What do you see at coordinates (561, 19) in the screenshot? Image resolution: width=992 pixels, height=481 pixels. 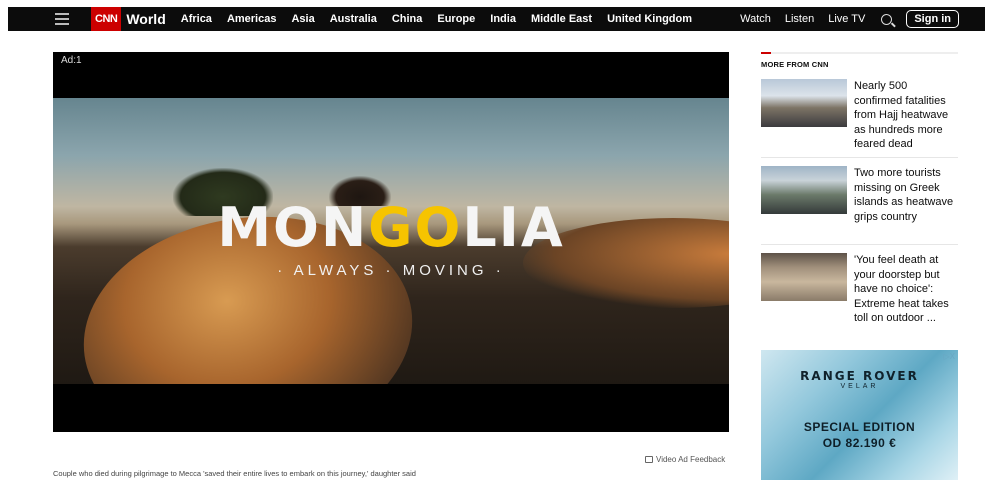 I see `nav-link-middle-east: Middle East` at bounding box center [561, 19].